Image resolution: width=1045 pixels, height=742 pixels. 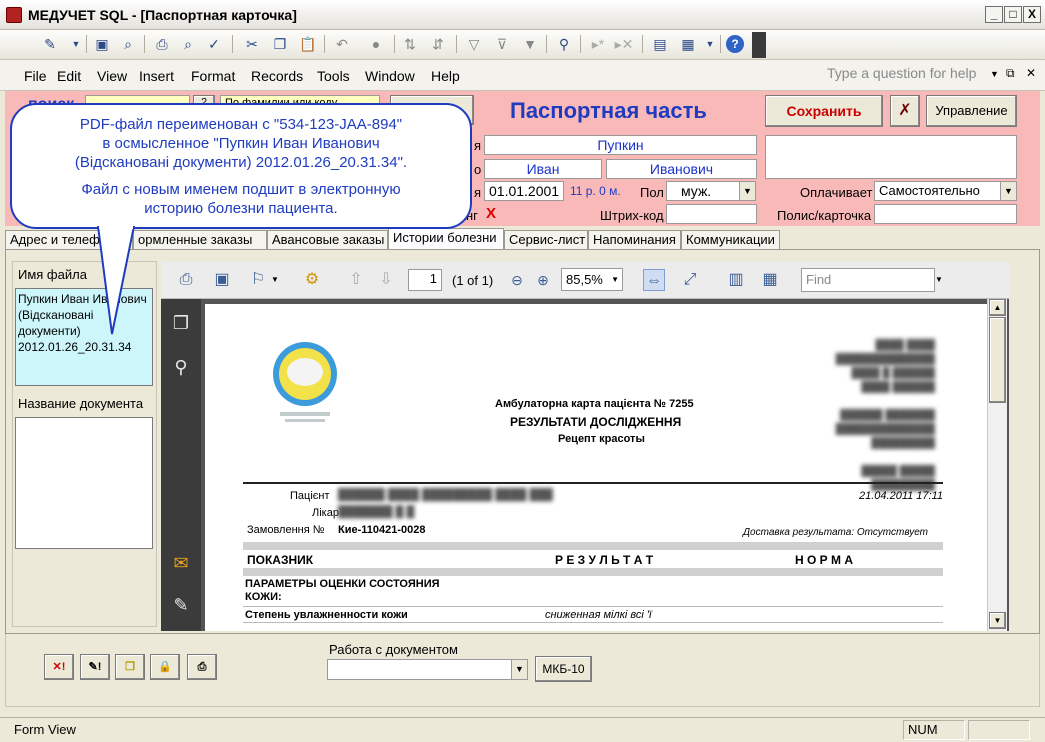 I want to click on single-page-icon: ▥, so click(x=736, y=280).